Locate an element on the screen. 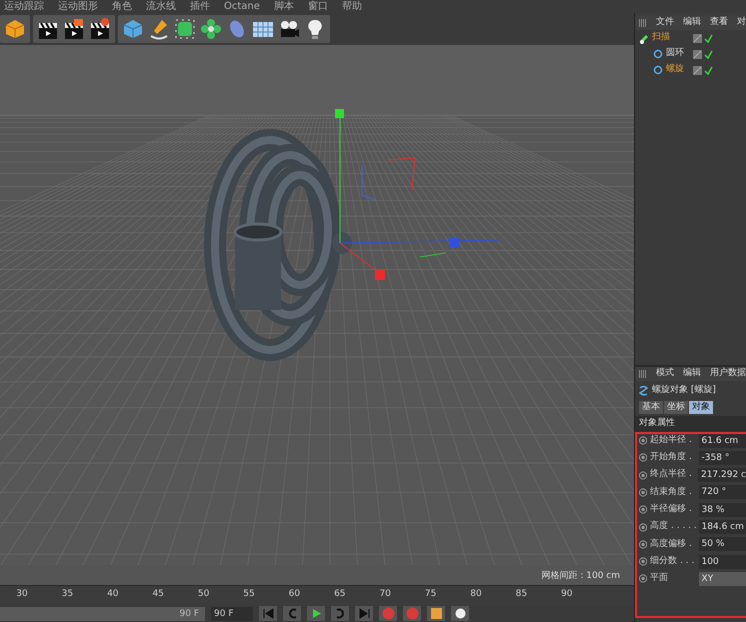 The image size is (746, 622). skip-start-icon is located at coordinates (268, 613).